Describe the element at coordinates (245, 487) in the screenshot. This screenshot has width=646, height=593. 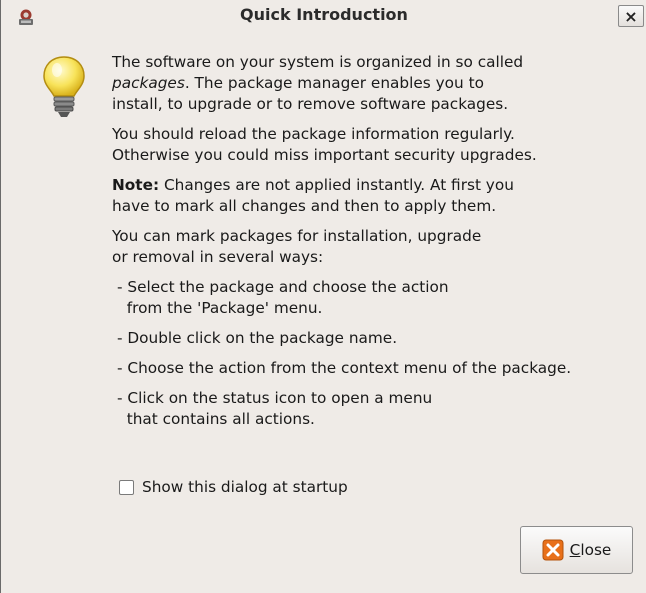
I see `show-at-startup-label: Show this dialog at startup` at that location.